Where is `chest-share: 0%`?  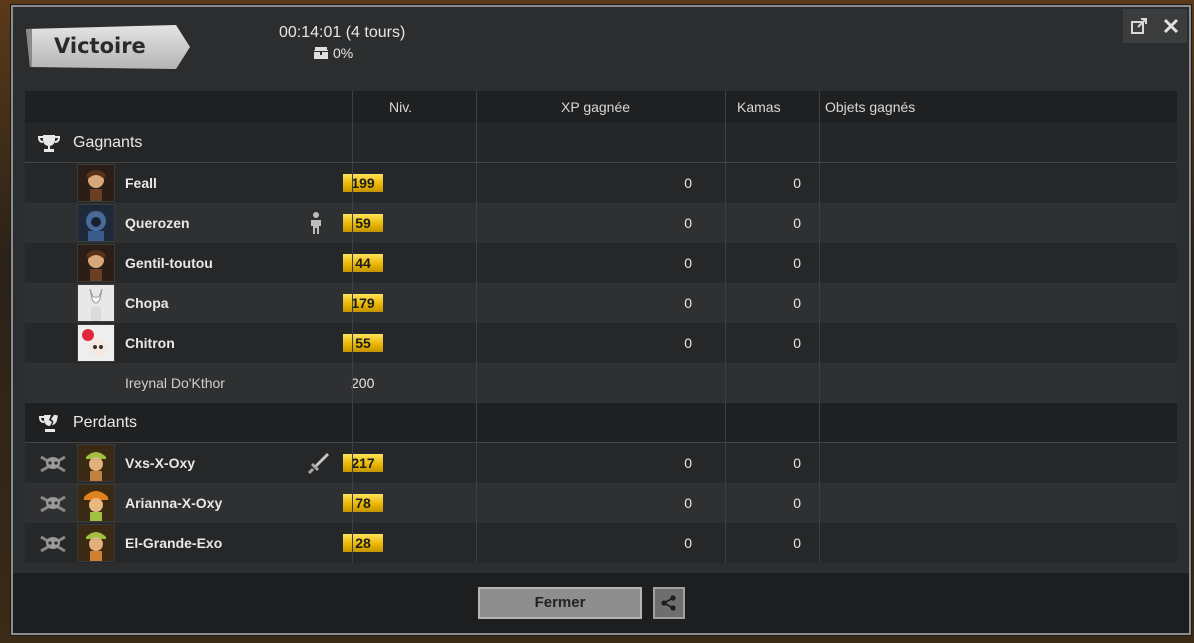 chest-share: 0% is located at coordinates (333, 53).